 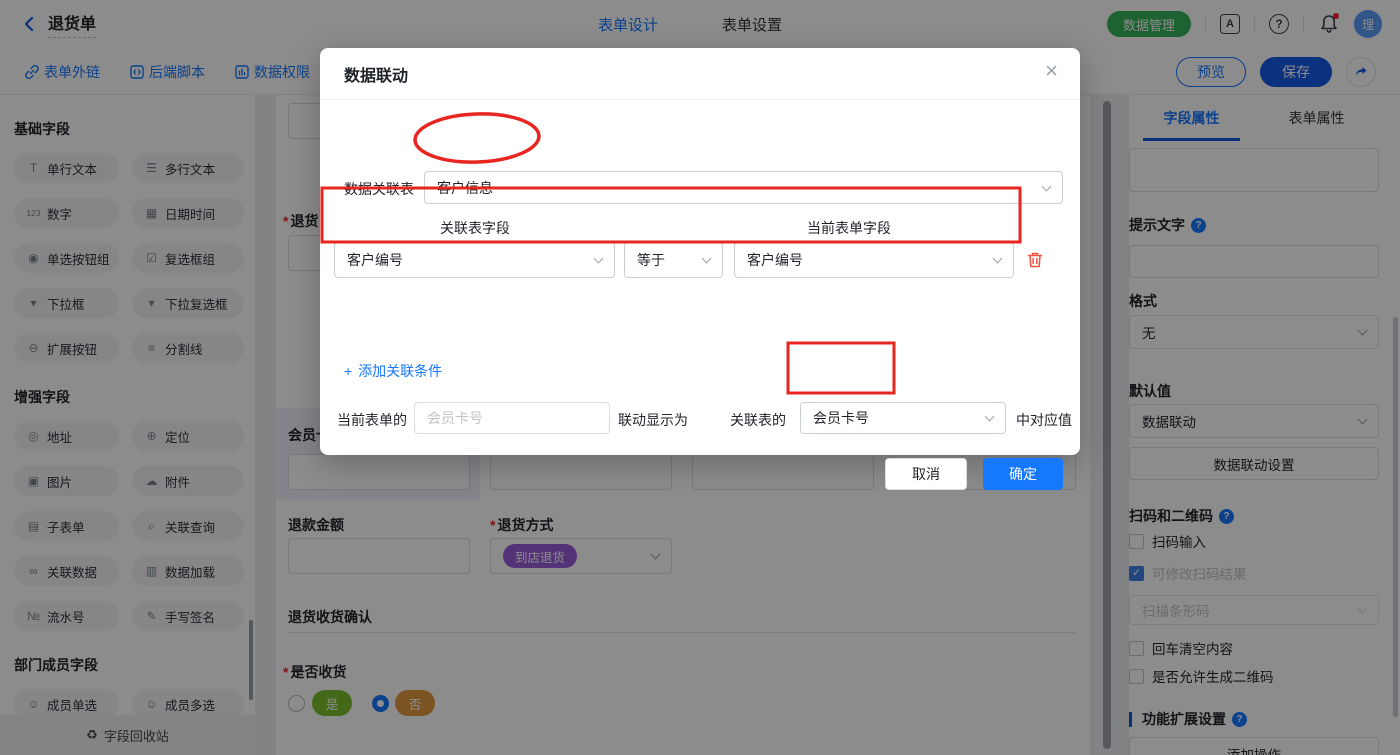 I want to click on relation-table-select: 客户信息, so click(x=743, y=187).